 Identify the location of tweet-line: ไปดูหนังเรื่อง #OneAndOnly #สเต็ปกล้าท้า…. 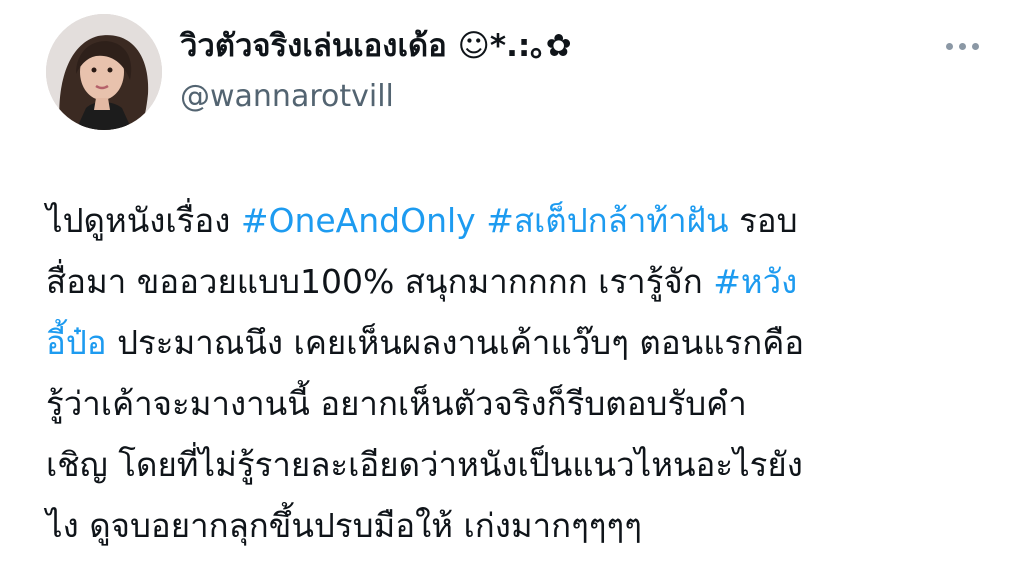
(516, 220).